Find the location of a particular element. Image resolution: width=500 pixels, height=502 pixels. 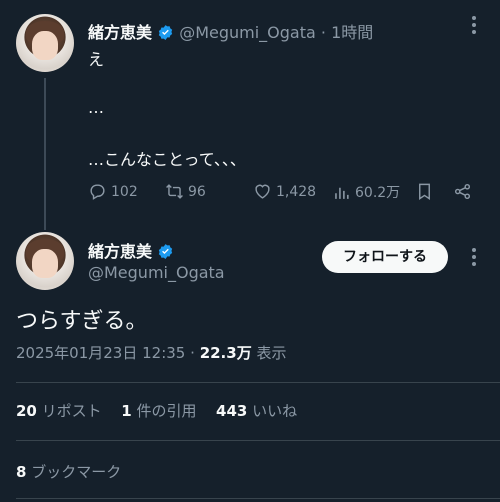

retweet-count: 96 is located at coordinates (197, 191).